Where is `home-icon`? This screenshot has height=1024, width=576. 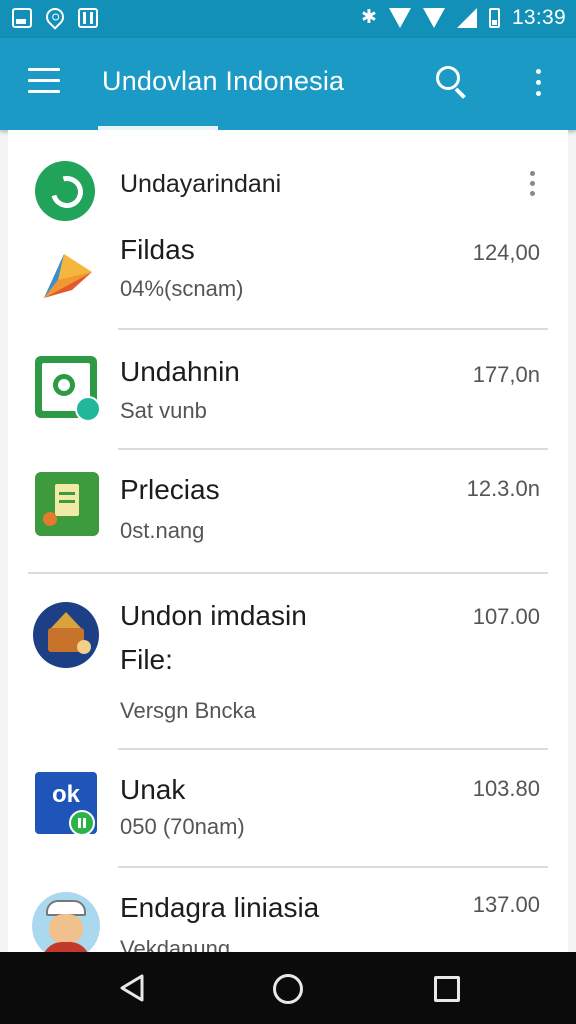 home-icon is located at coordinates (288, 989).